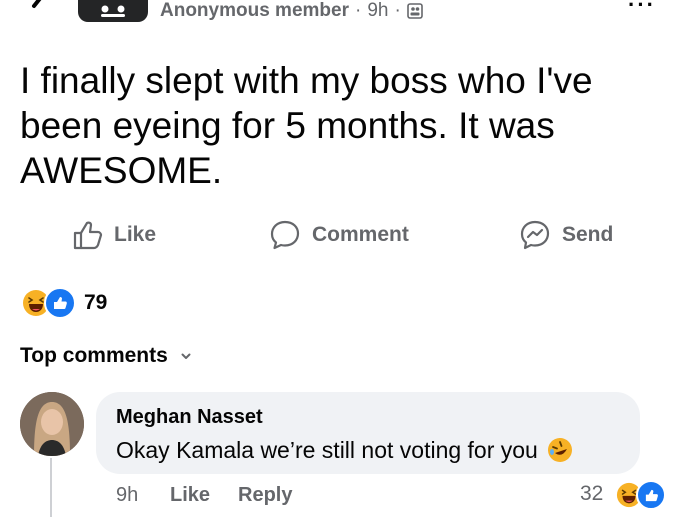  What do you see at coordinates (88, 235) in the screenshot?
I see `thumbs-up-icon` at bounding box center [88, 235].